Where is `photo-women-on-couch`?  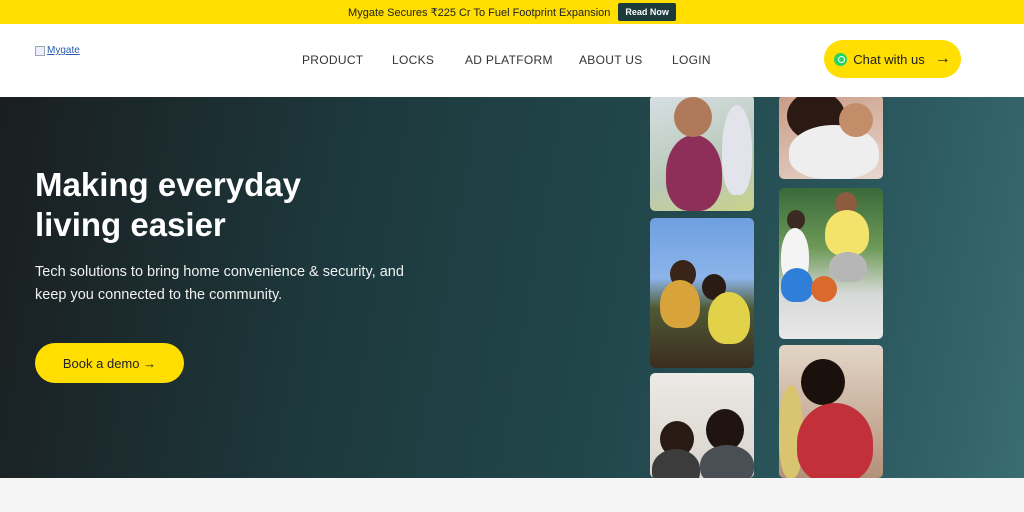 photo-women-on-couch is located at coordinates (831, 411).